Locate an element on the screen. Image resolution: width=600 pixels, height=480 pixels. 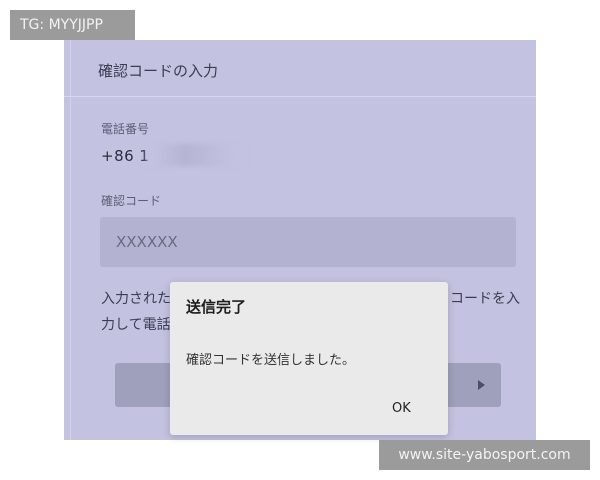
send-complete-dialog: 送信完了 確認コードを送信しました。 OK is located at coordinates (309, 358).